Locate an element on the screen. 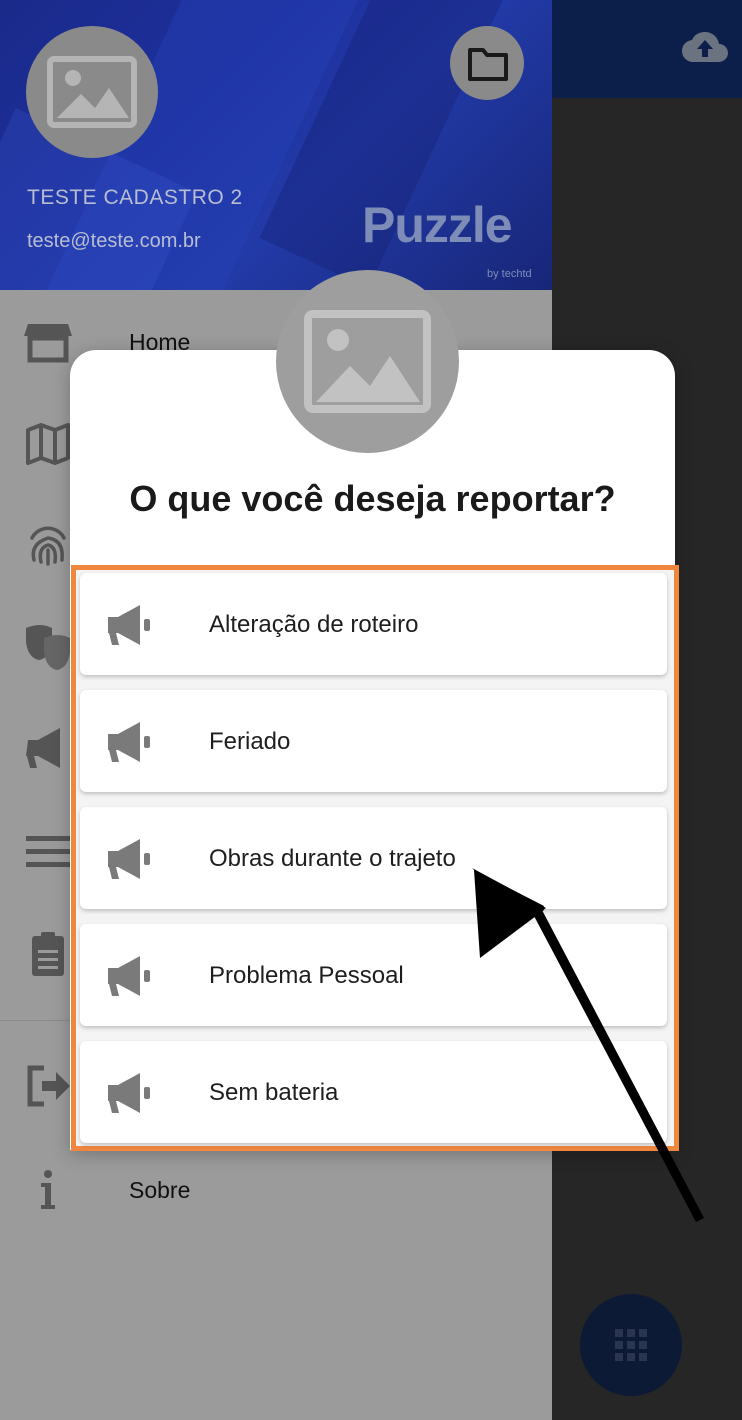 The height and width of the screenshot is (1420, 742). map-icon is located at coordinates (48, 444).